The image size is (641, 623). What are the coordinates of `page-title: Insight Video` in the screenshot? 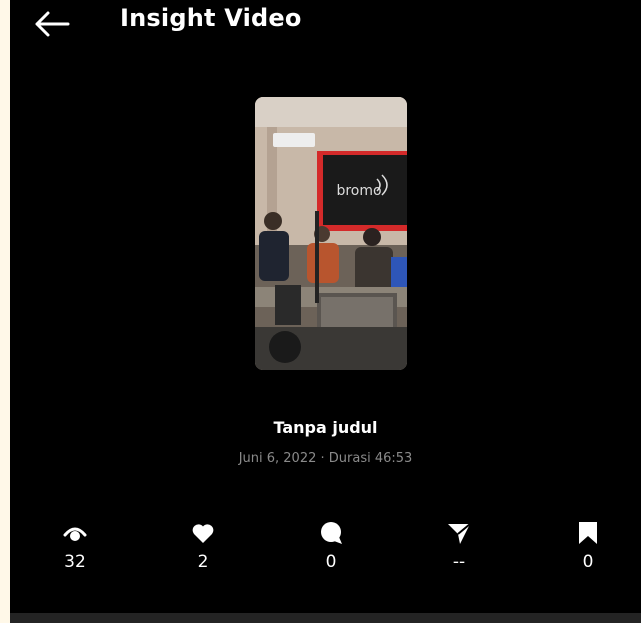 It's located at (211, 18).